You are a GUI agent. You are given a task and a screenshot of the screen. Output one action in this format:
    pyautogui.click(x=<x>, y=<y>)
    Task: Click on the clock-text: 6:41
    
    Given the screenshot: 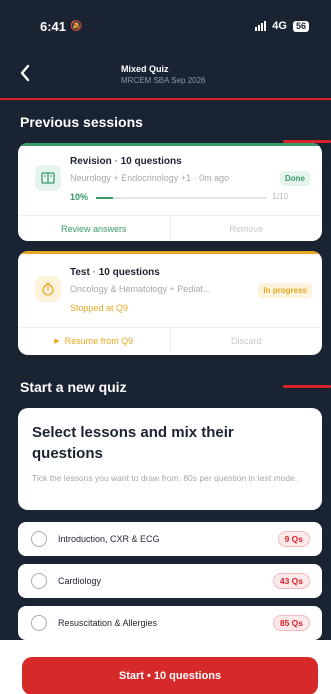 What is the action you would take?
    pyautogui.click(x=53, y=26)
    